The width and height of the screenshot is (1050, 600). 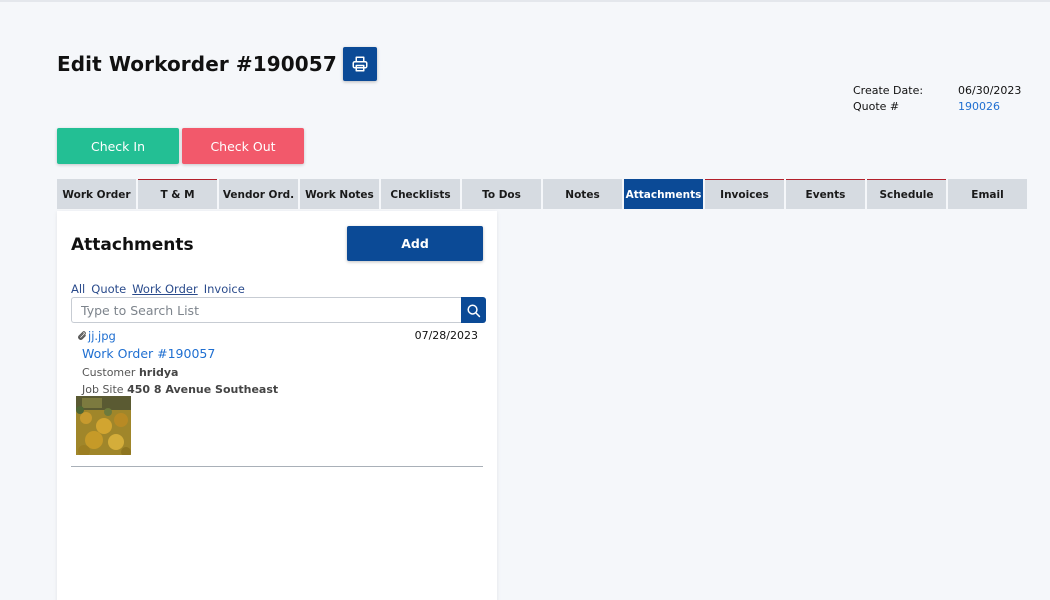 What do you see at coordinates (979, 106) in the screenshot?
I see `quote-link: 190026` at bounding box center [979, 106].